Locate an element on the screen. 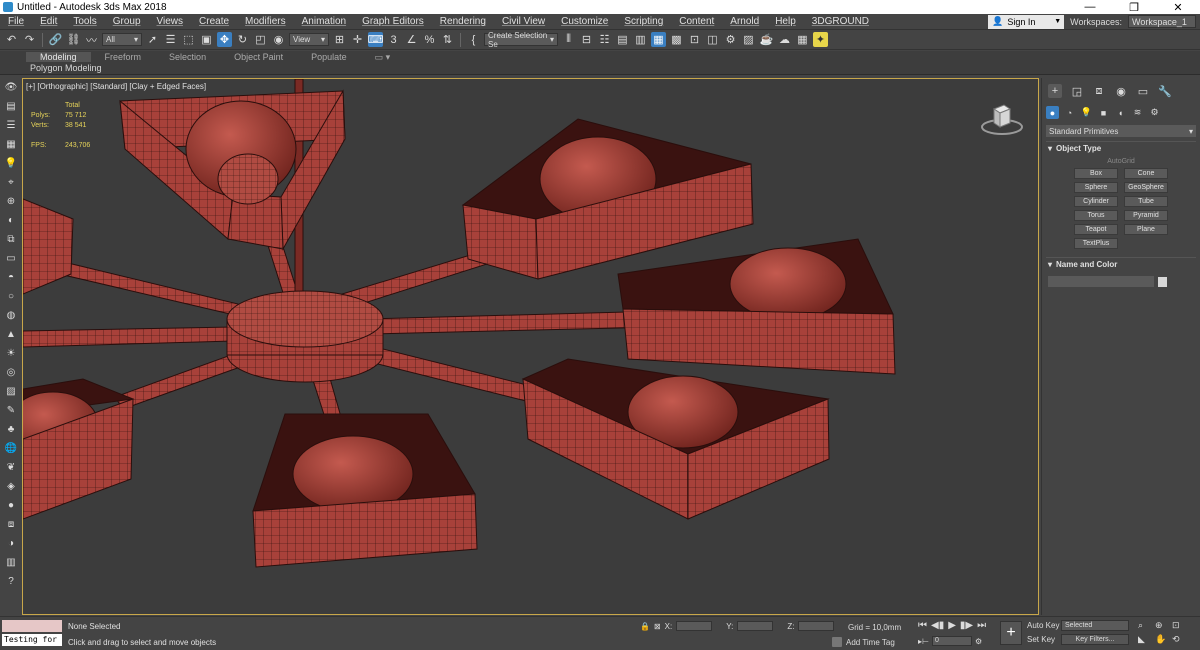 The image size is (1200, 650). bind-icon: 〰 is located at coordinates (91, 39).